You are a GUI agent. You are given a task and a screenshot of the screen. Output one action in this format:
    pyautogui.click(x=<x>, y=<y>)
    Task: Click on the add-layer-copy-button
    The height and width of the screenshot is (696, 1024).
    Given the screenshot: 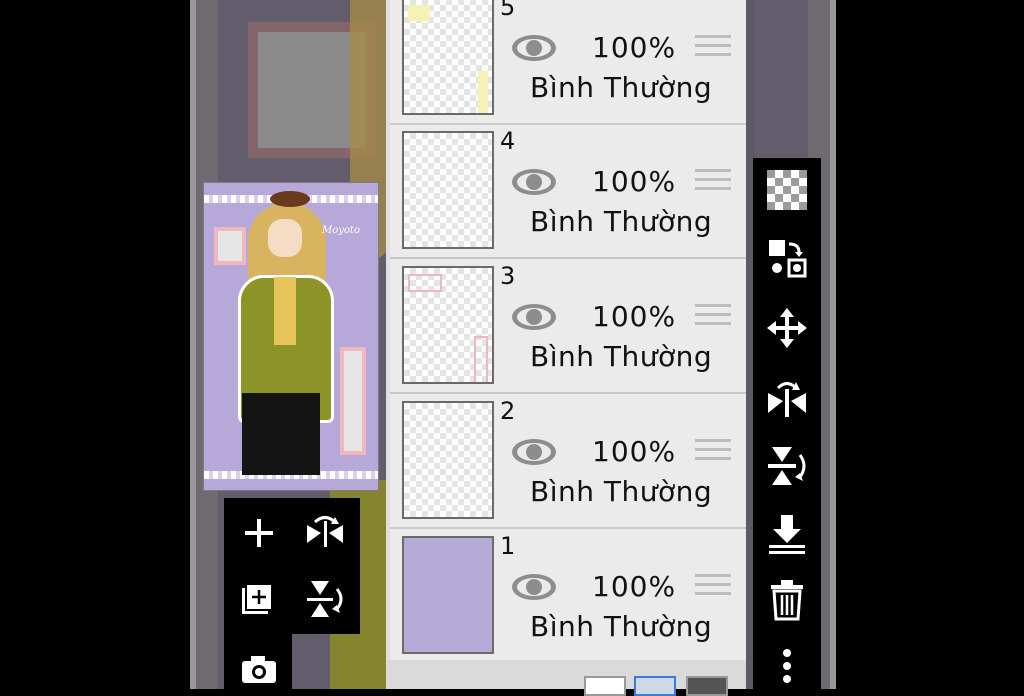 What is the action you would take?
    pyautogui.click(x=259, y=599)
    